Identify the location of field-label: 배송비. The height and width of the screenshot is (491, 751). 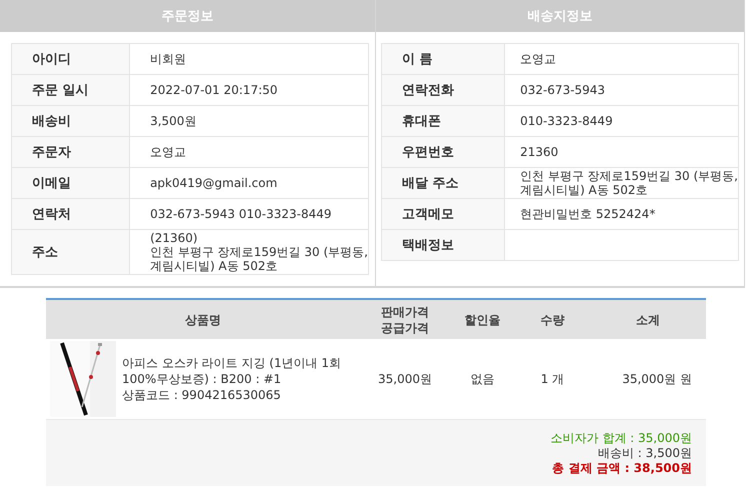
(51, 121).